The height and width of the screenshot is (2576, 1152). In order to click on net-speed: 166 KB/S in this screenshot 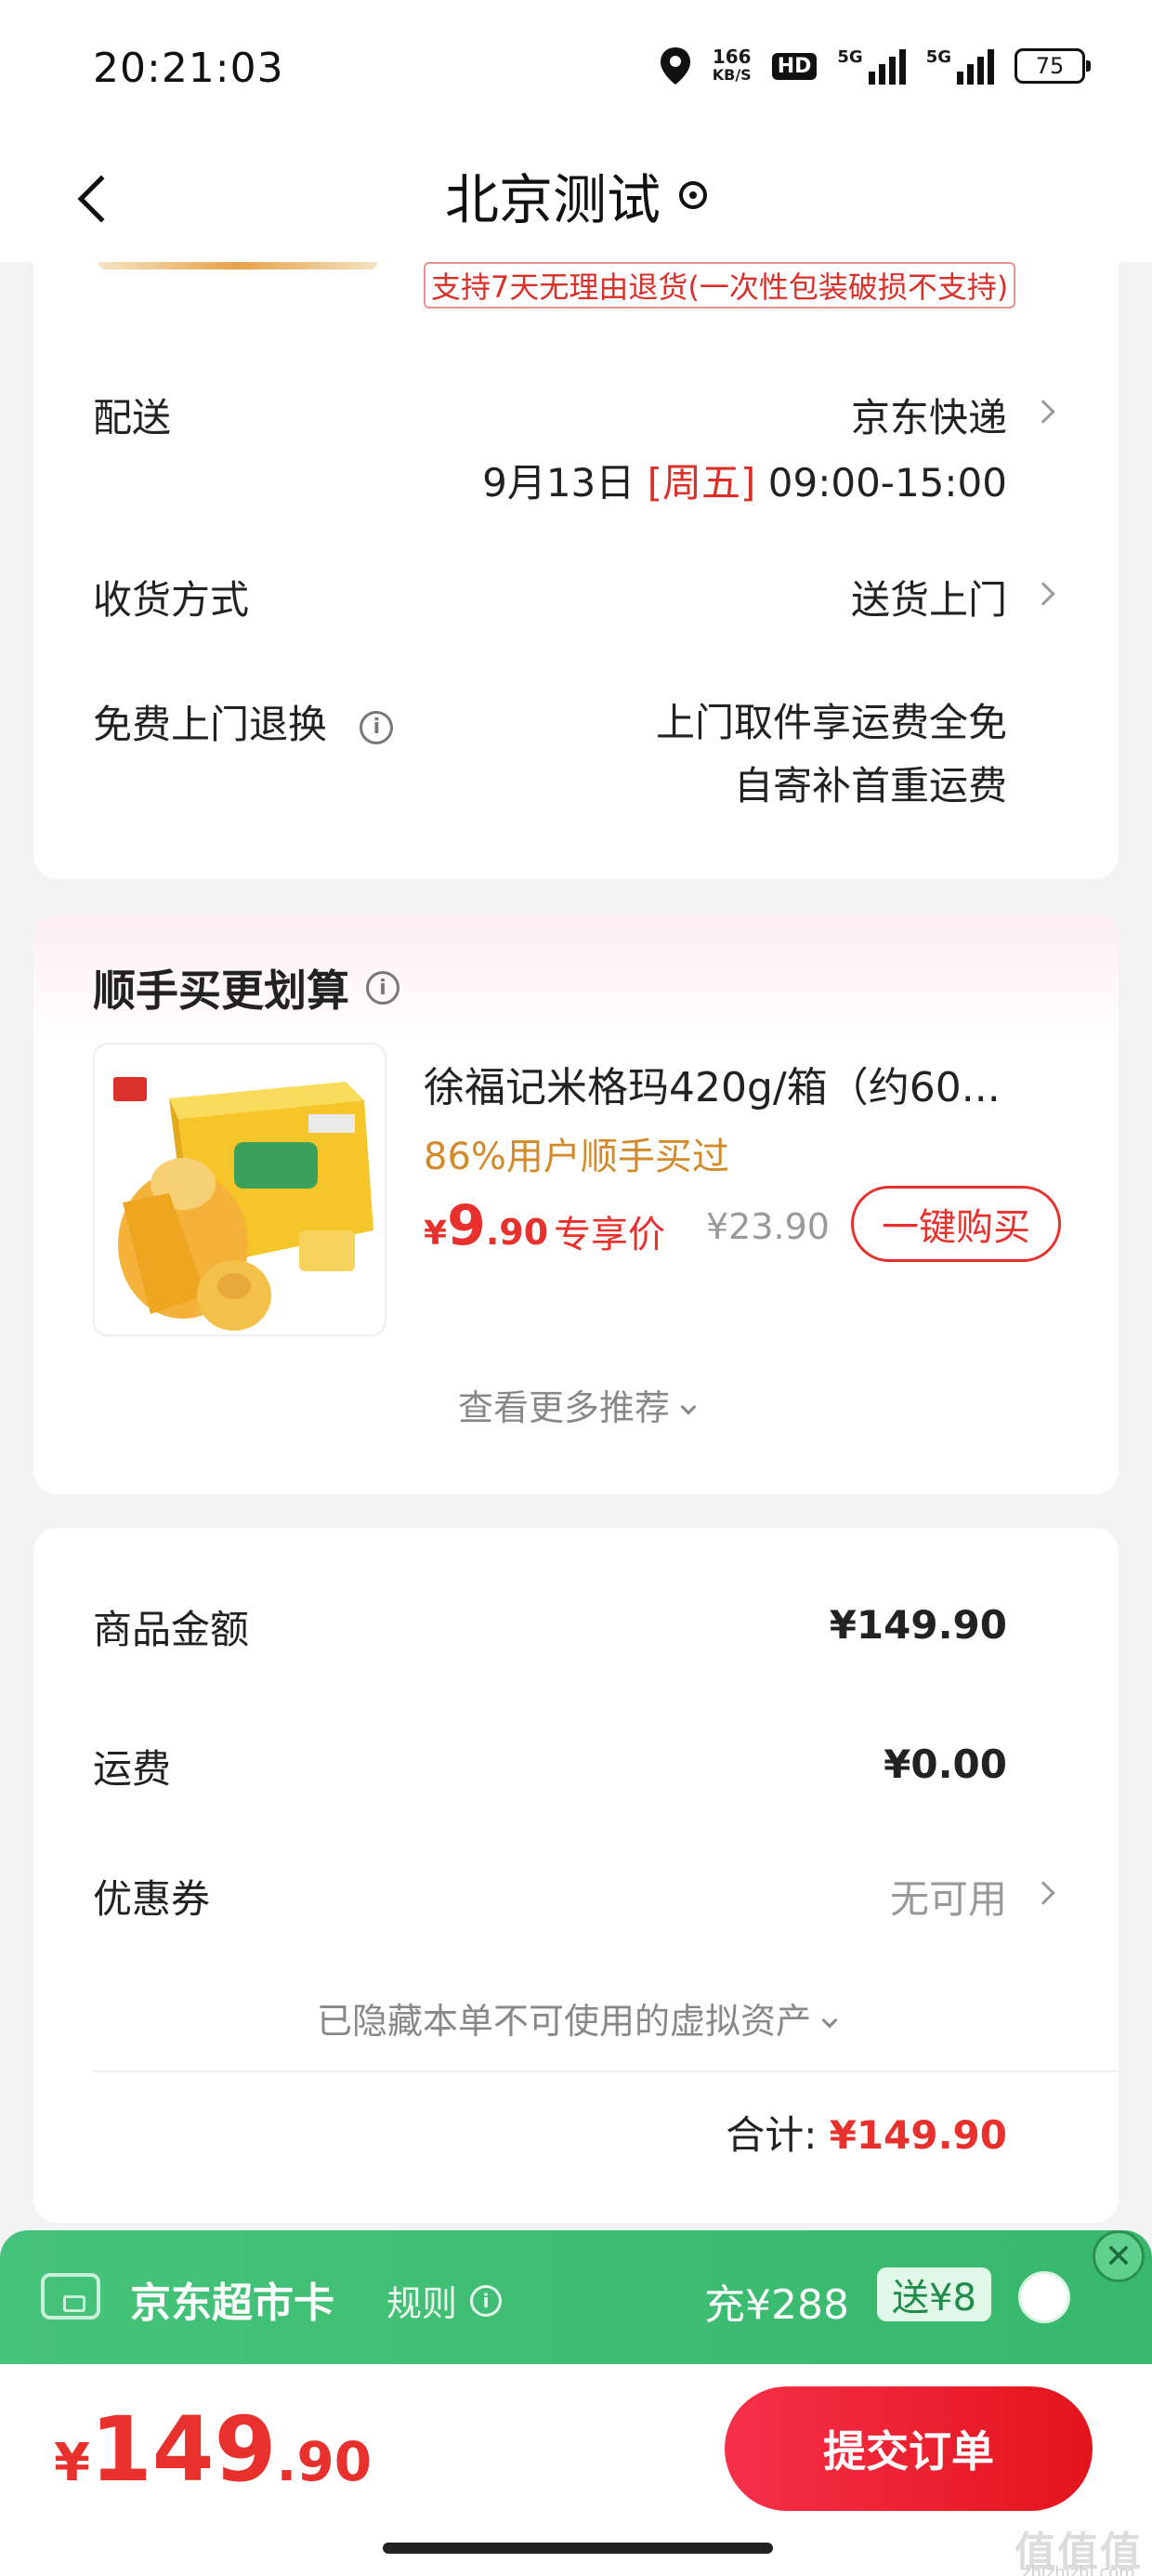, I will do `click(732, 66)`.